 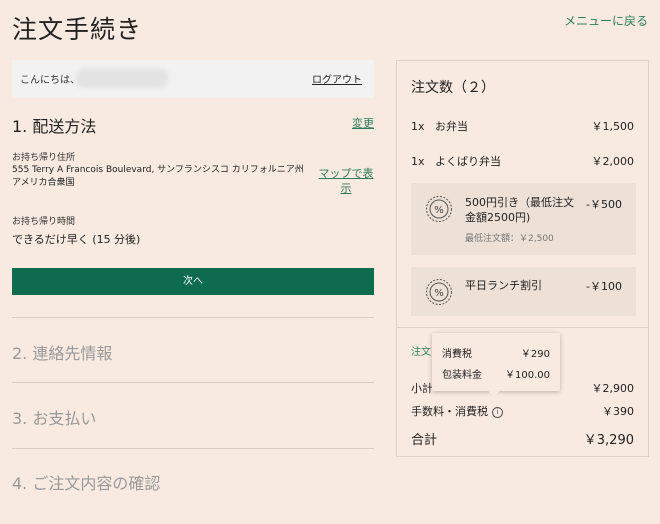 I want to click on step-number: 2., so click(x=20, y=353).